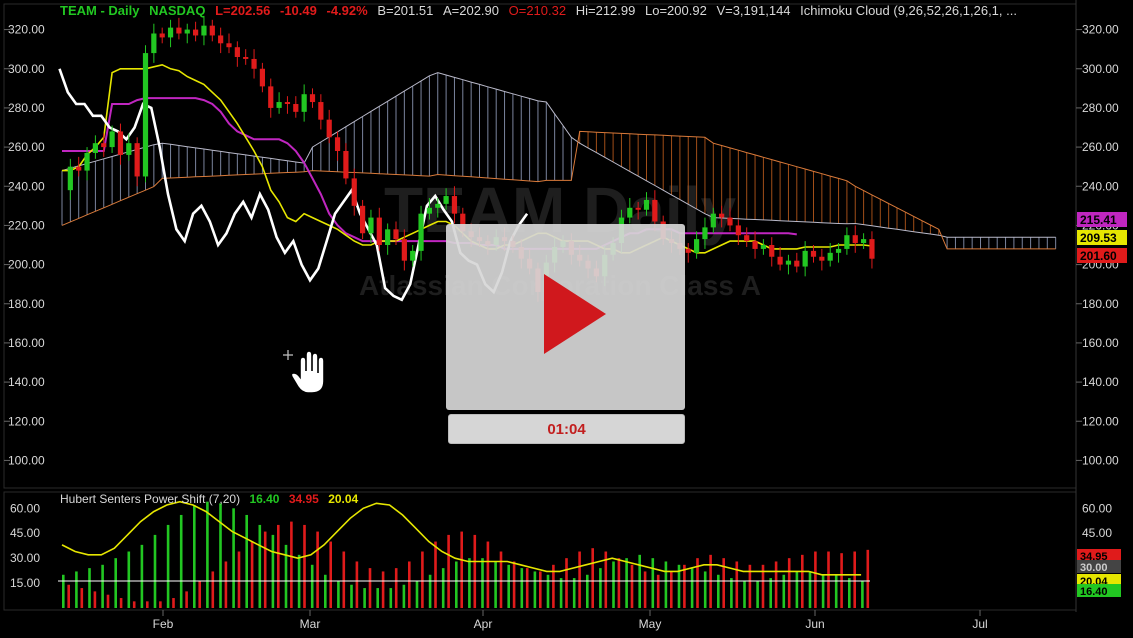 The width and height of the screenshot is (1133, 638). I want to click on price-tick-label-left: 220.00, so click(26, 225).